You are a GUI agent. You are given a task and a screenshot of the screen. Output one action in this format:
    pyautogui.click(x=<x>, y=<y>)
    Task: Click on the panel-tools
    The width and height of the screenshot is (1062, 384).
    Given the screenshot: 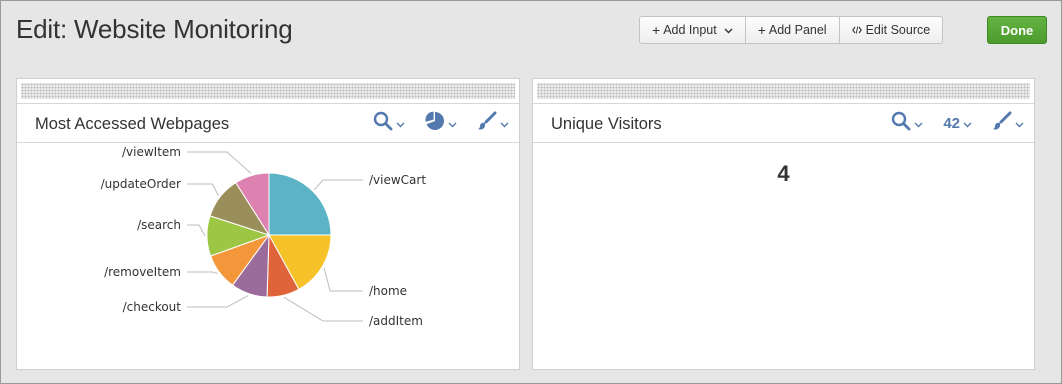 What is the action you would take?
    pyautogui.click(x=435, y=123)
    